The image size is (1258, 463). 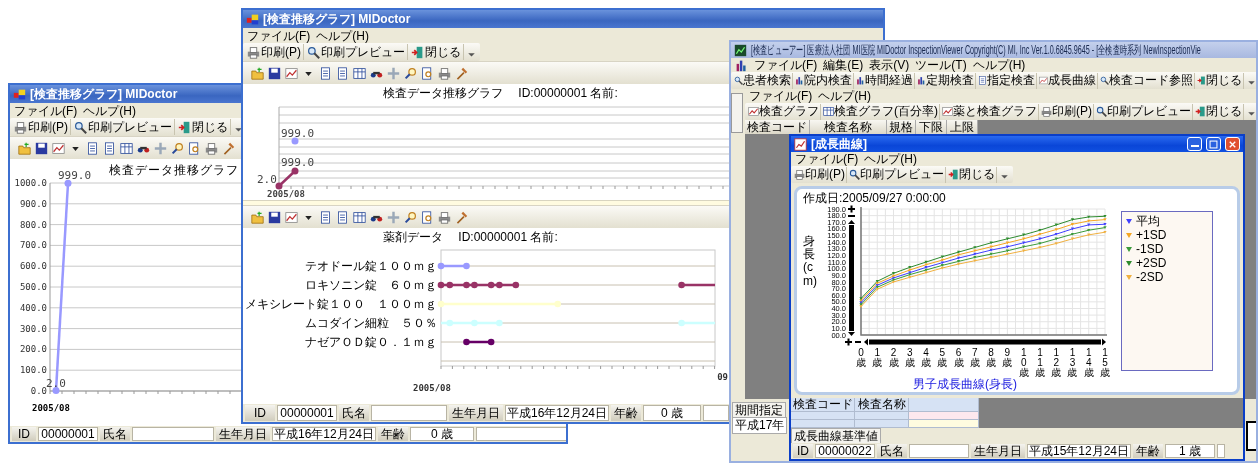 What do you see at coordinates (33, 349) in the screenshot?
I see `tick-label: 200.0` at bounding box center [33, 349].